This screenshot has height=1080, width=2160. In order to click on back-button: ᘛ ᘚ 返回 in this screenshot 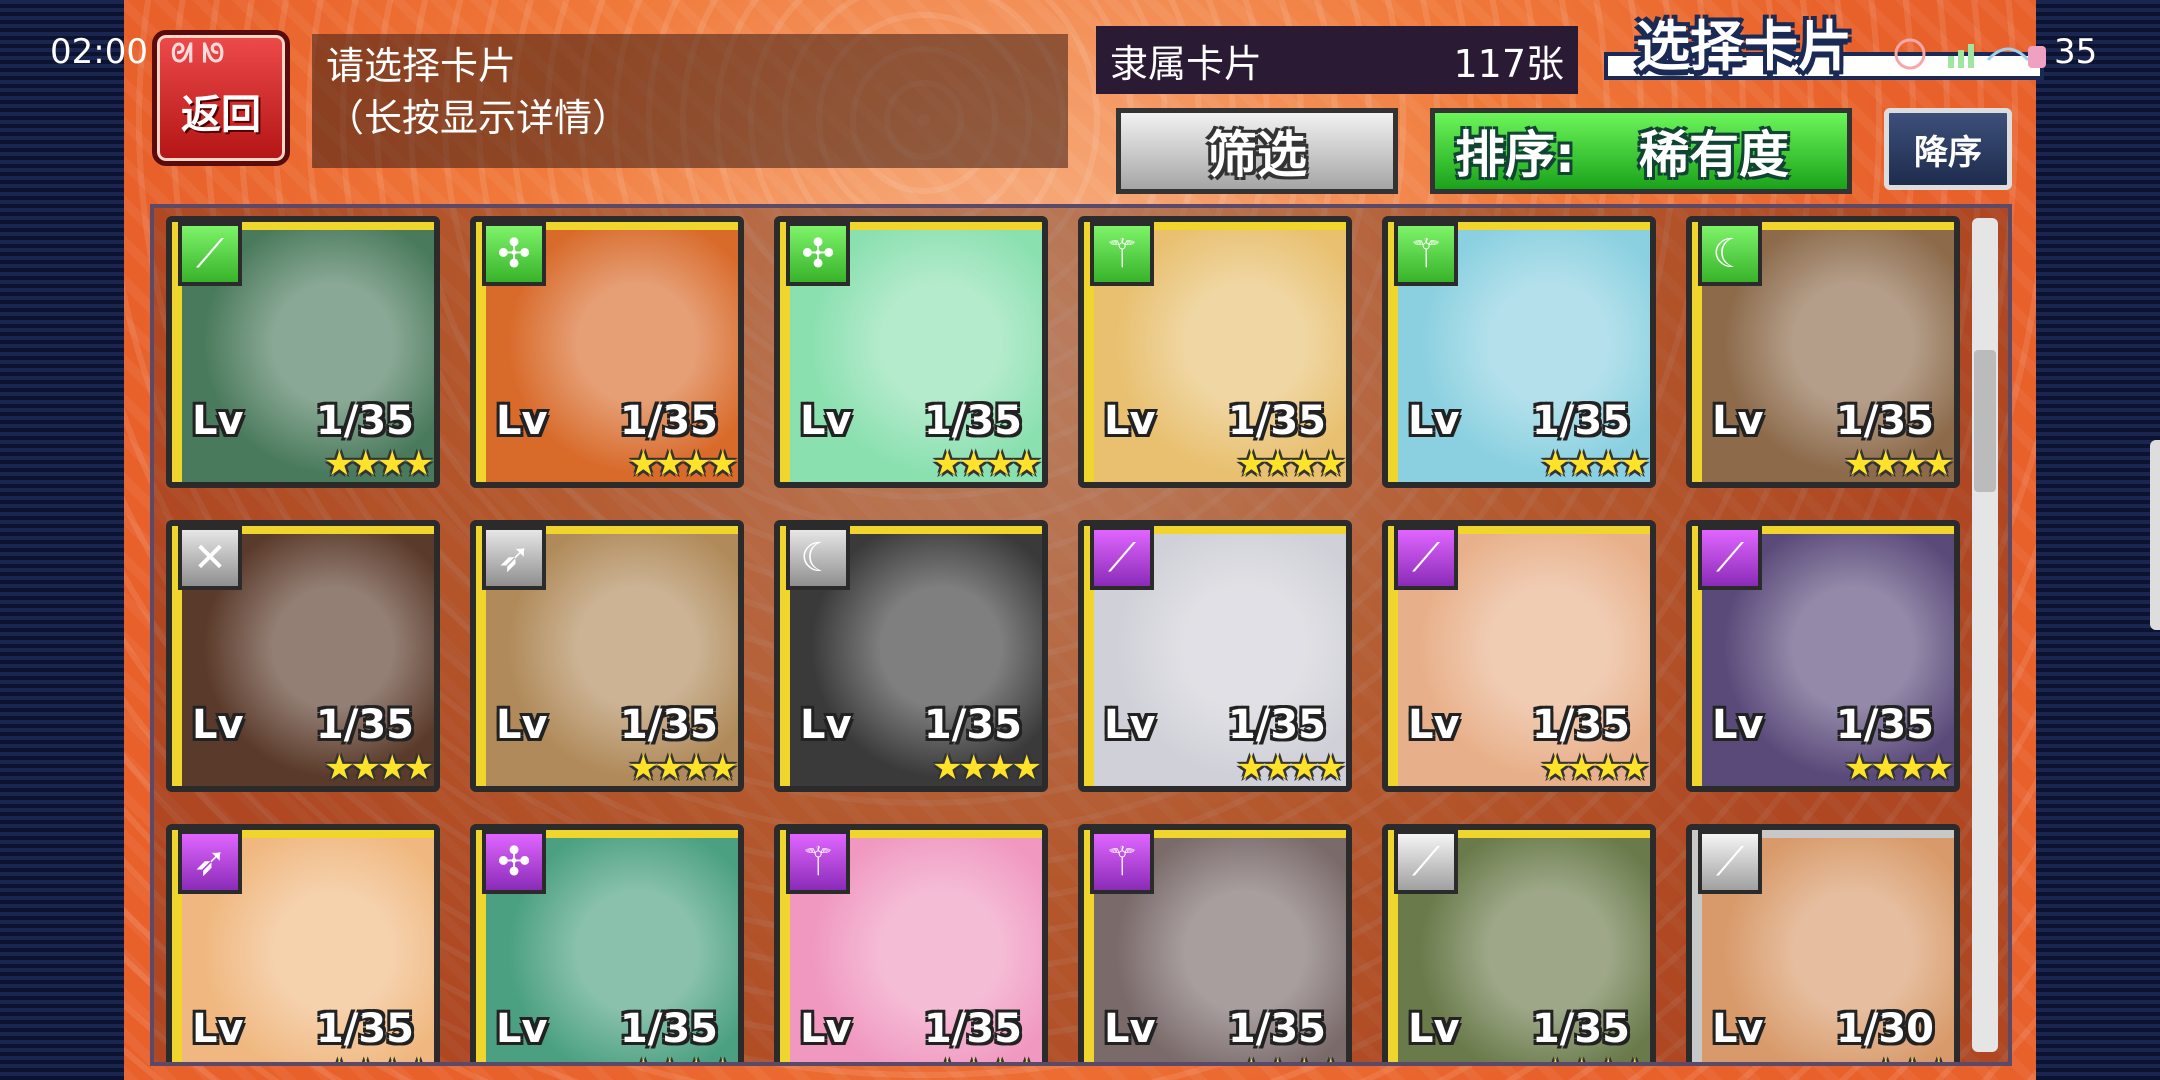, I will do `click(221, 98)`.